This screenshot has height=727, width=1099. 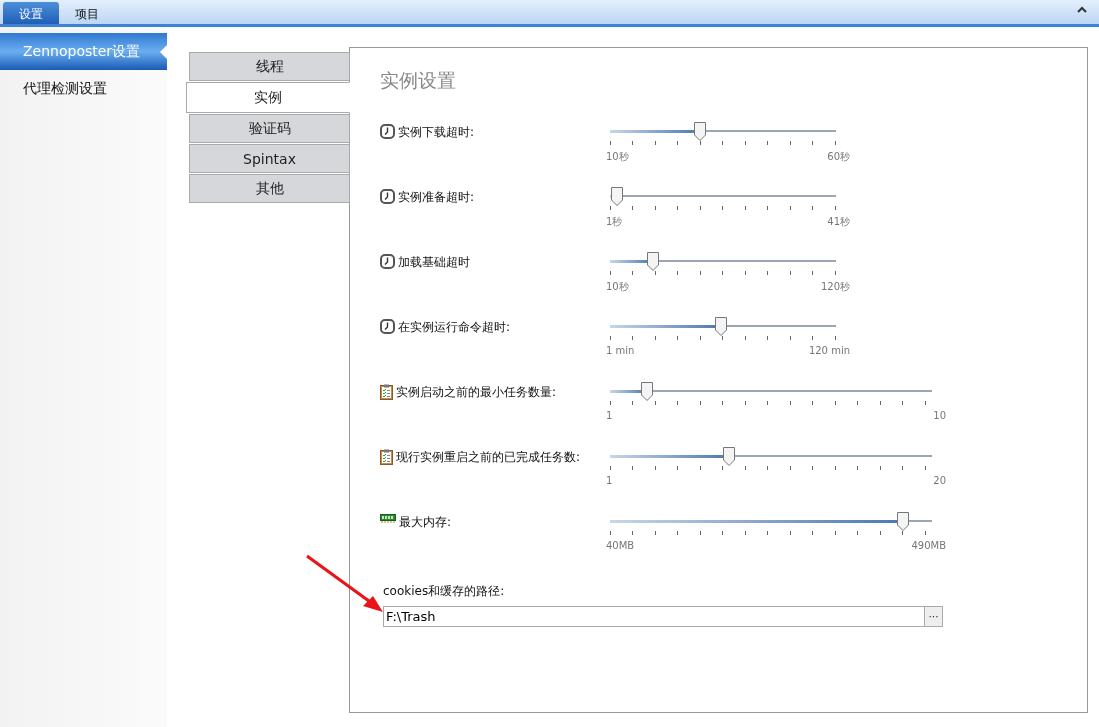 What do you see at coordinates (444, 591) in the screenshot?
I see `path-label: cookies和缓存的路径:` at bounding box center [444, 591].